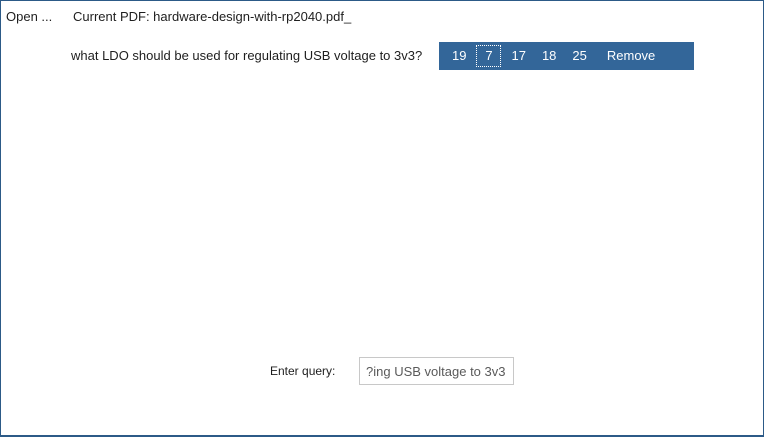  I want to click on query-label: Enter query:, so click(303, 371).